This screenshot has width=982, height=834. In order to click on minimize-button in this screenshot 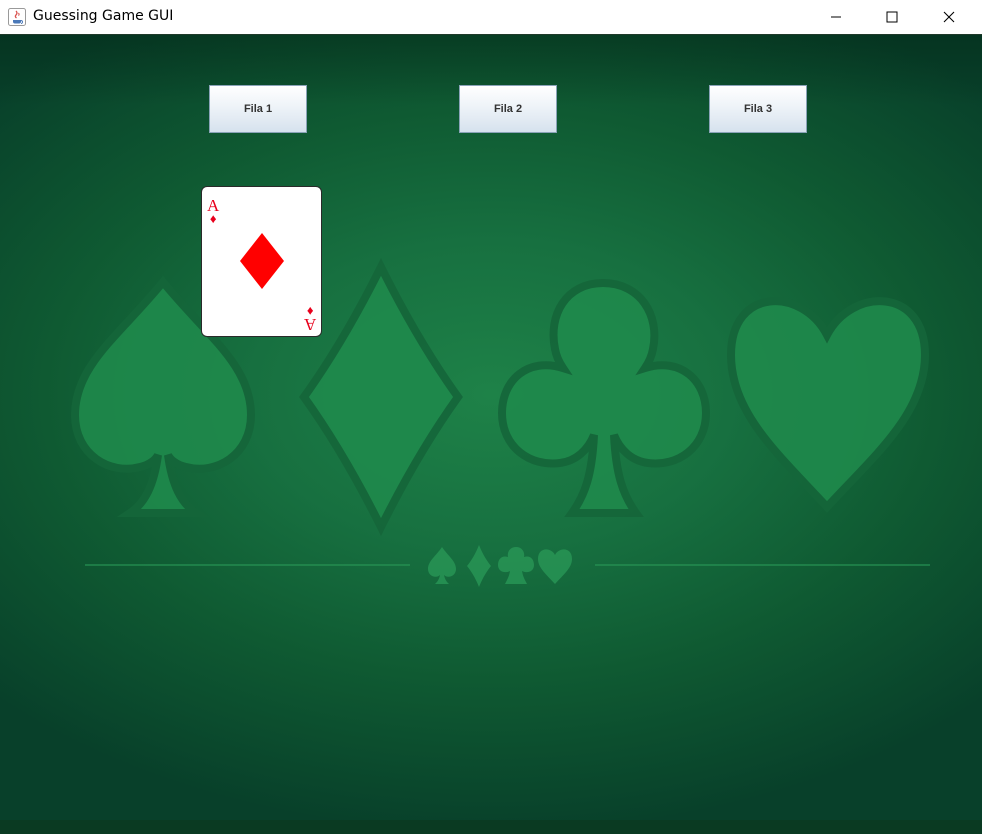, I will do `click(836, 17)`.